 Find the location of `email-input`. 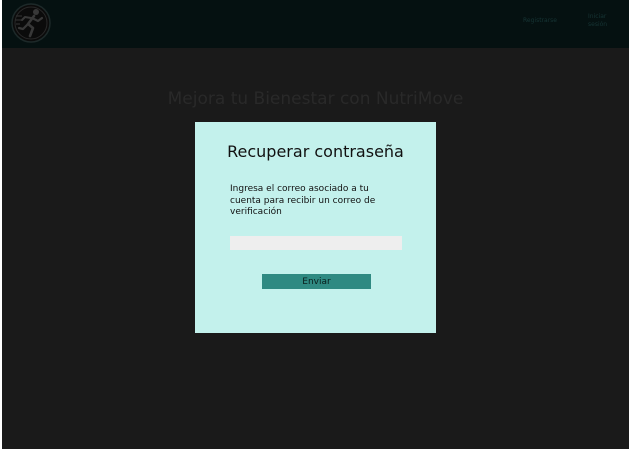

email-input is located at coordinates (316, 243).